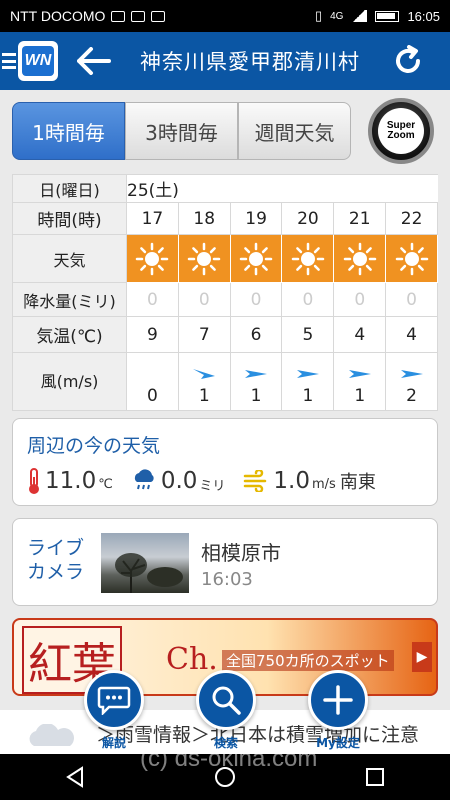 Image resolution: width=450 pixels, height=800 pixels. Describe the element at coordinates (229, 758) in the screenshot. I see `watermark: (c) ds-okina.com` at that location.